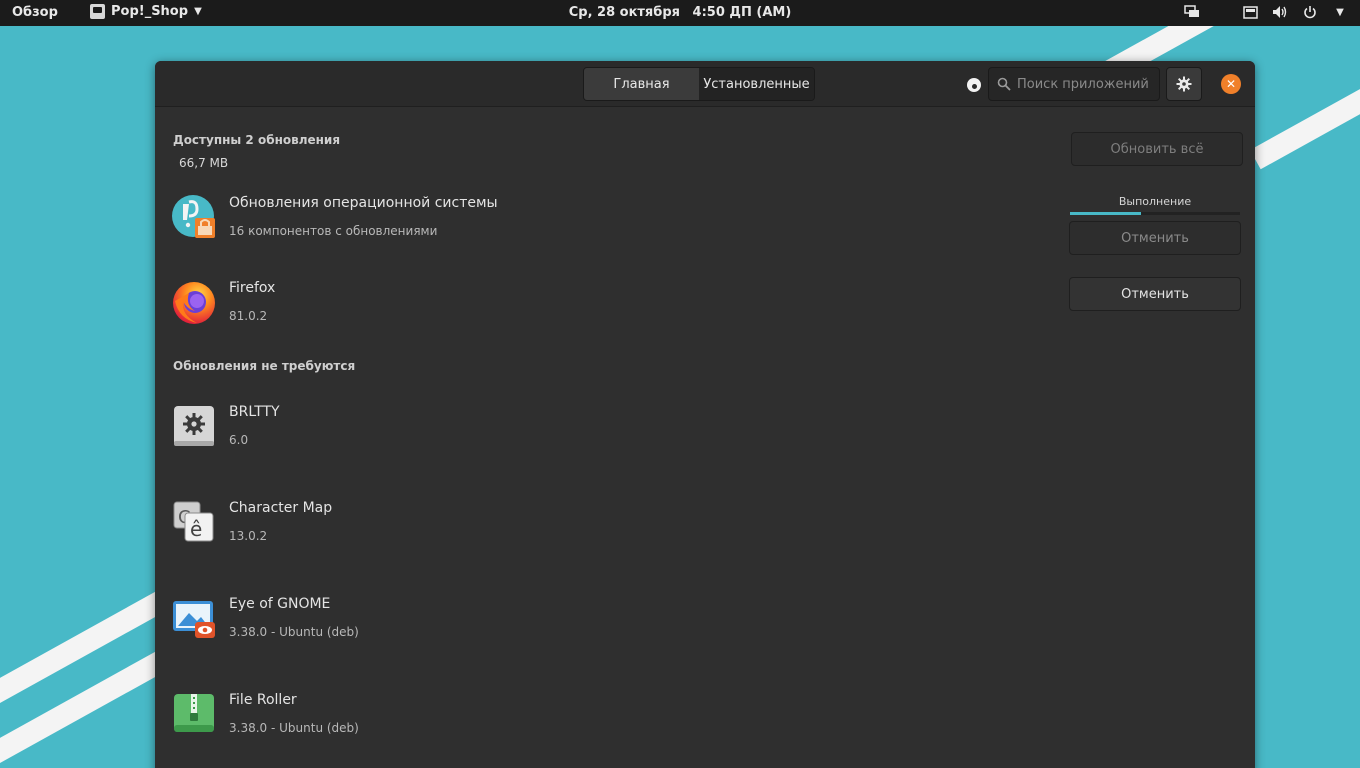 The height and width of the screenshot is (768, 1360). I want to click on app-subtitle: 13.0.2, so click(248, 536).